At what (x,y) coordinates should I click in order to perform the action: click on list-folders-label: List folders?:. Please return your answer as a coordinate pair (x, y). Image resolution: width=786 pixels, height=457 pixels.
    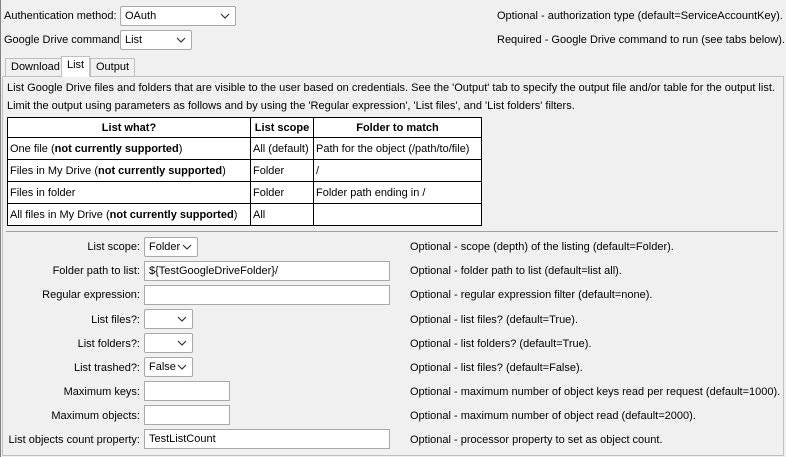
    Looking at the image, I should click on (108, 344).